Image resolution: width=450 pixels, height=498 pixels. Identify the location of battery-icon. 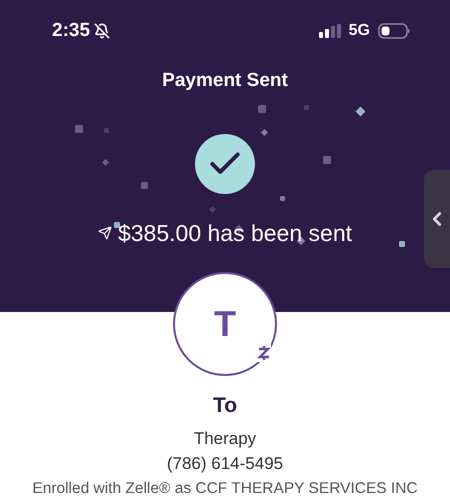
(394, 31).